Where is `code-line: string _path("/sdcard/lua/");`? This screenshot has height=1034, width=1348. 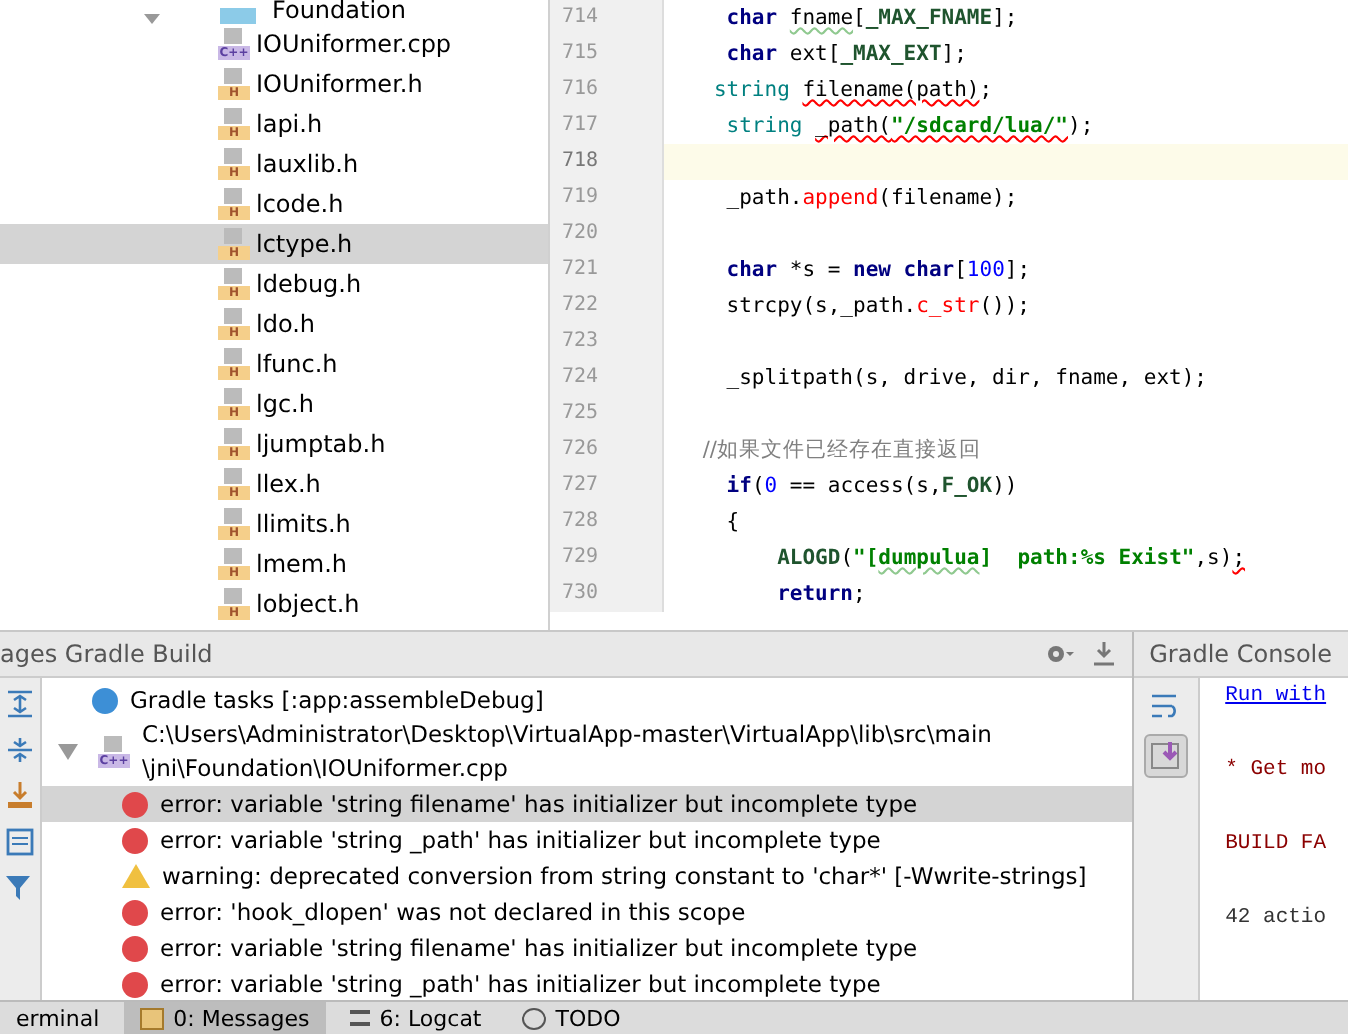
code-line: string _path("/sdcard/lua/"); is located at coordinates (909, 126).